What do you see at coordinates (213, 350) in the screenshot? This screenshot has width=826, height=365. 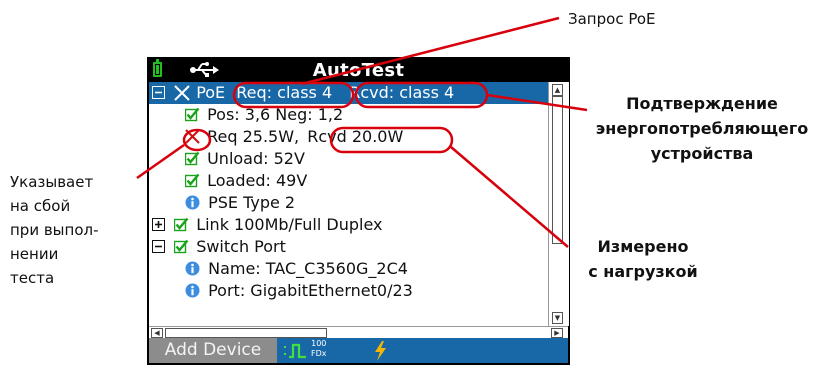 I see `add-device-button: Add Device` at bounding box center [213, 350].